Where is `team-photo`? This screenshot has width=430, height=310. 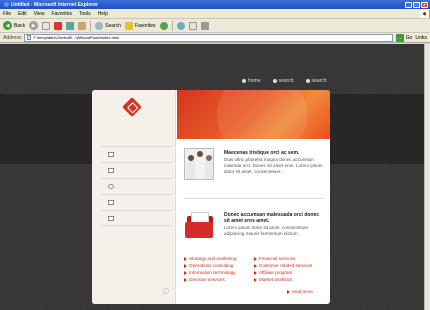
team-photo is located at coordinates (199, 164).